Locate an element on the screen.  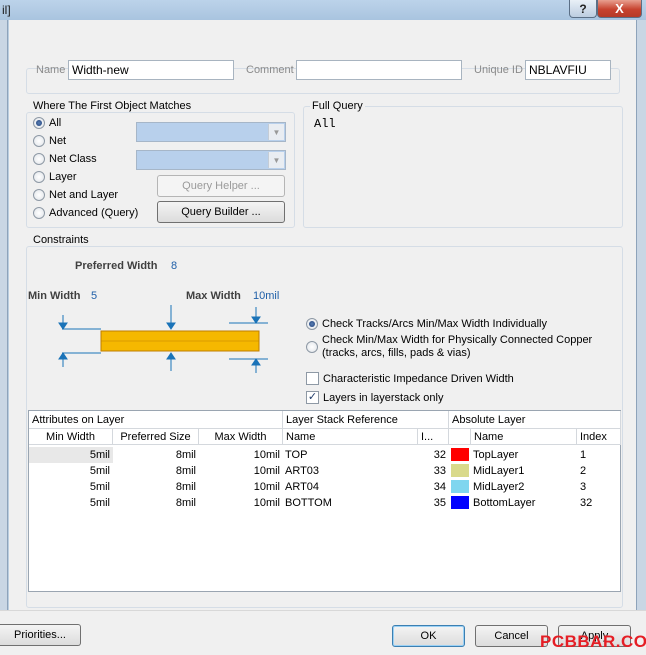
checkmark-icon: ✓ is located at coordinates (312, 397).